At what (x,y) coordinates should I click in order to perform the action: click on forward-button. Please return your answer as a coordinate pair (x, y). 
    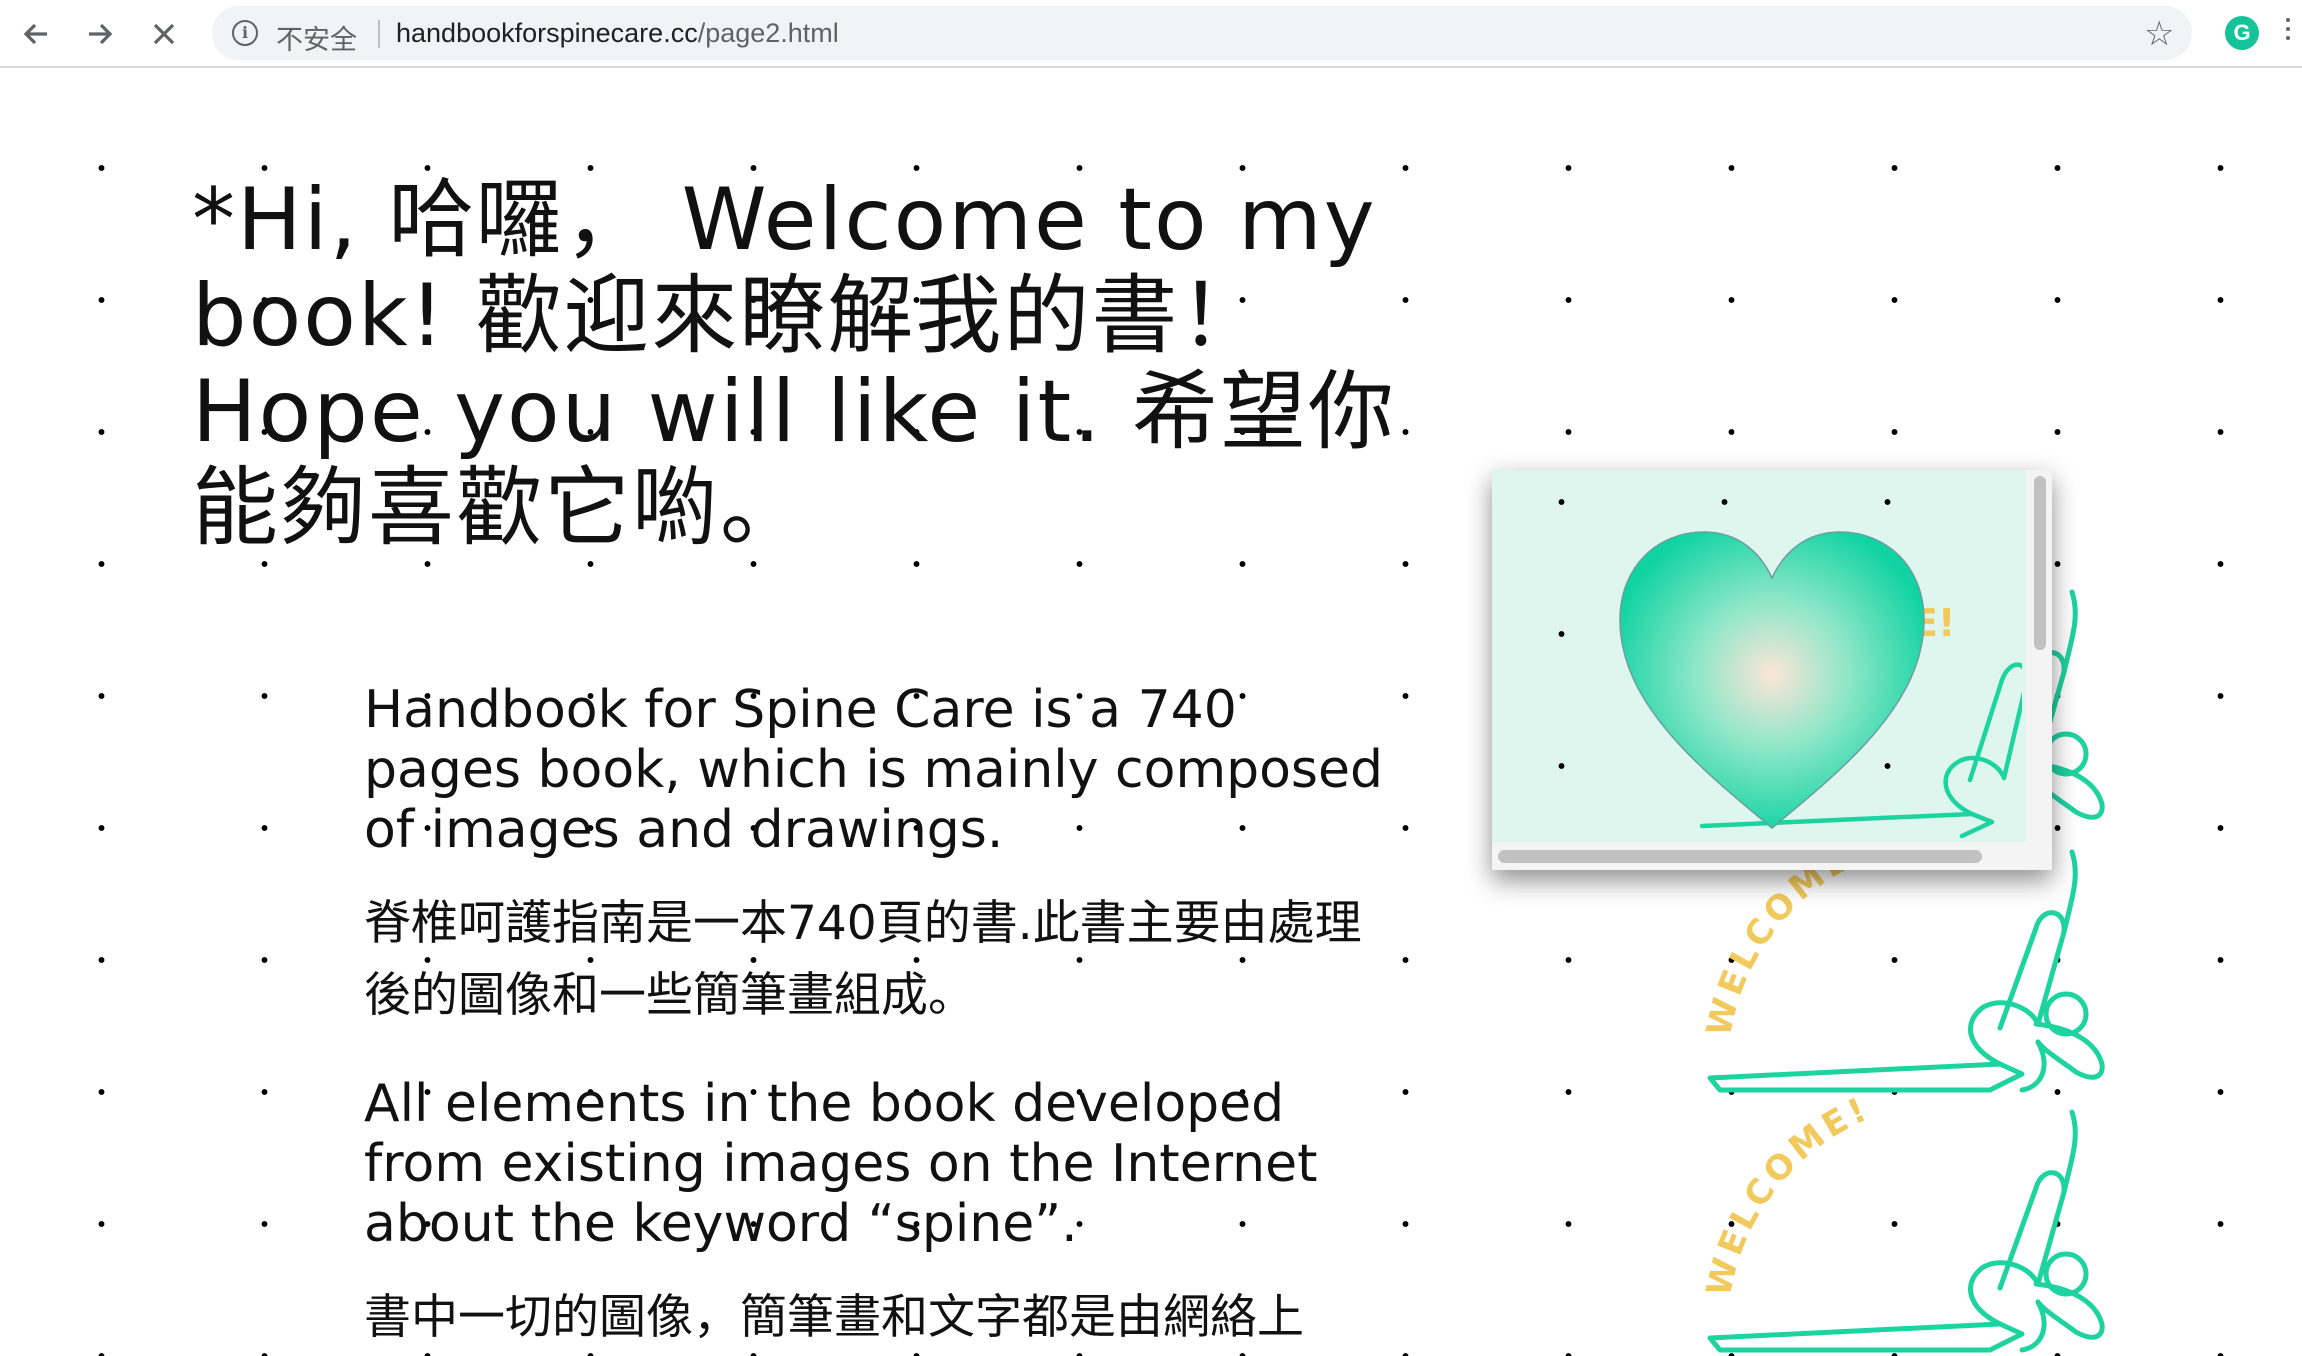
    Looking at the image, I should click on (100, 34).